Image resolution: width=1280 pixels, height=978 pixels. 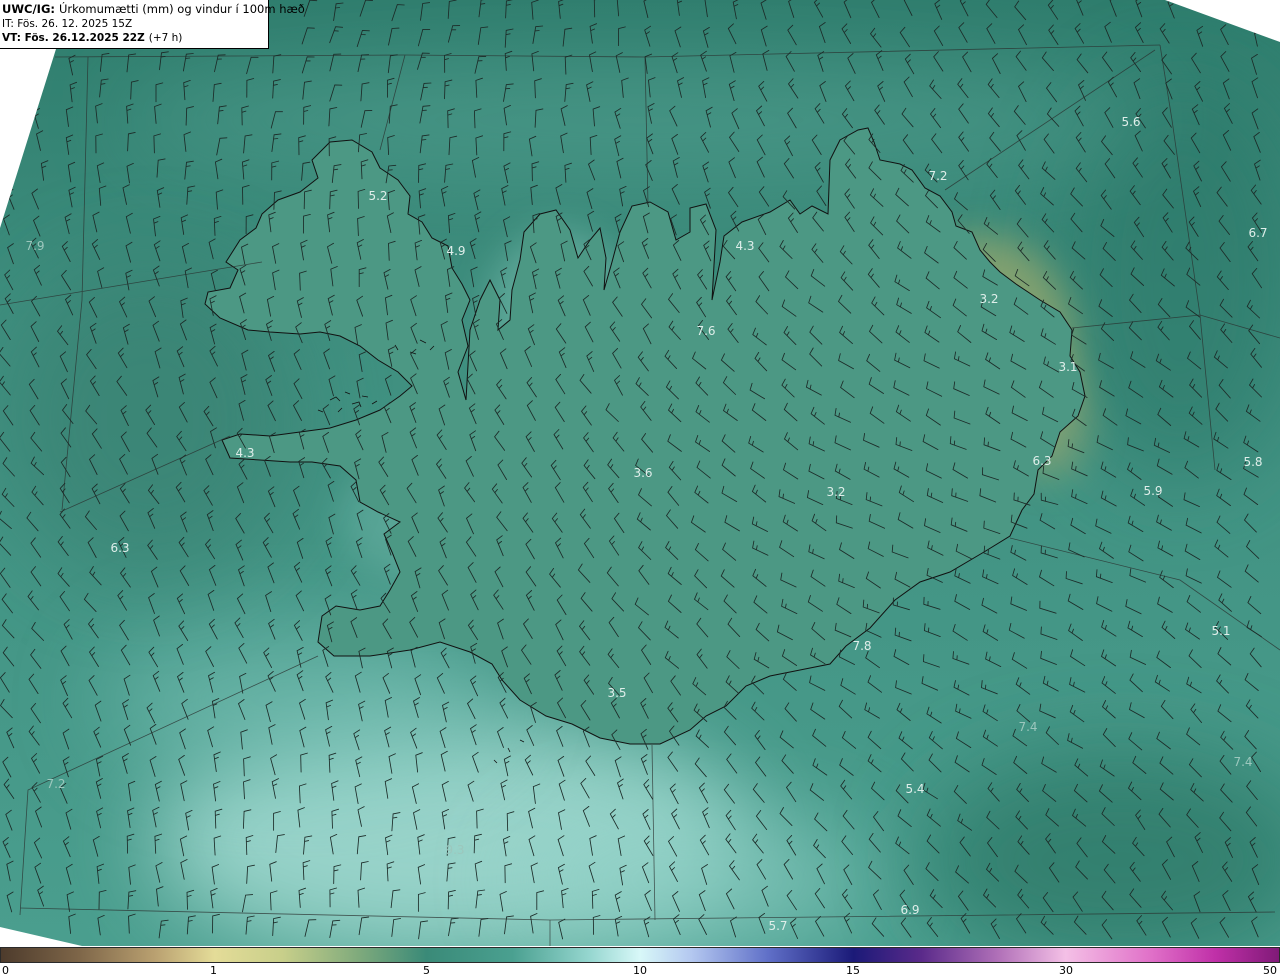 I want to click on value-label: 6.7, so click(x=1257, y=233).